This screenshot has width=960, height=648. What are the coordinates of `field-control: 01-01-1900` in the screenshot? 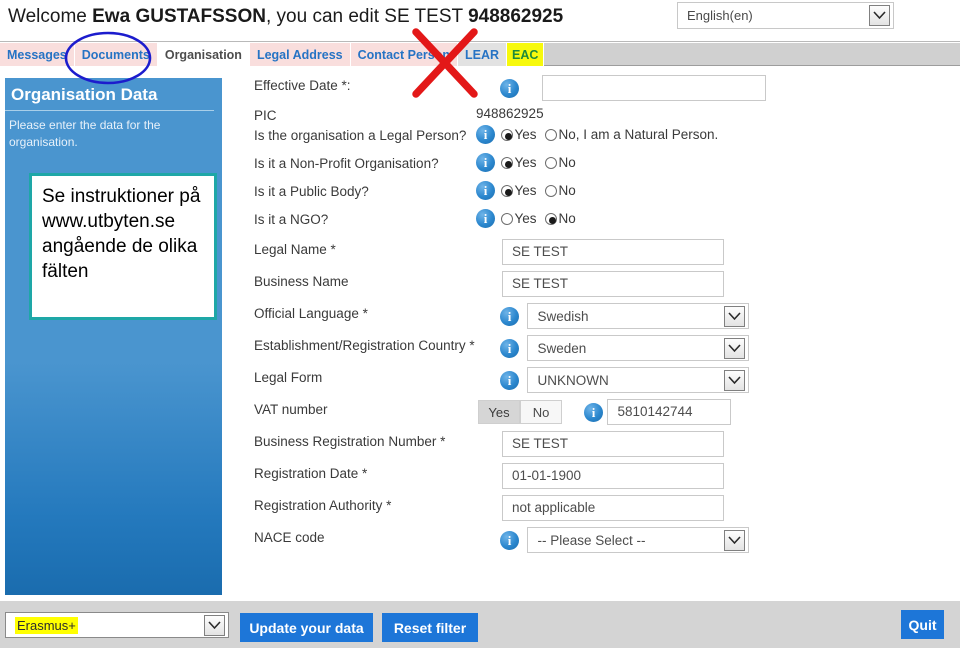 It's located at (613, 476).